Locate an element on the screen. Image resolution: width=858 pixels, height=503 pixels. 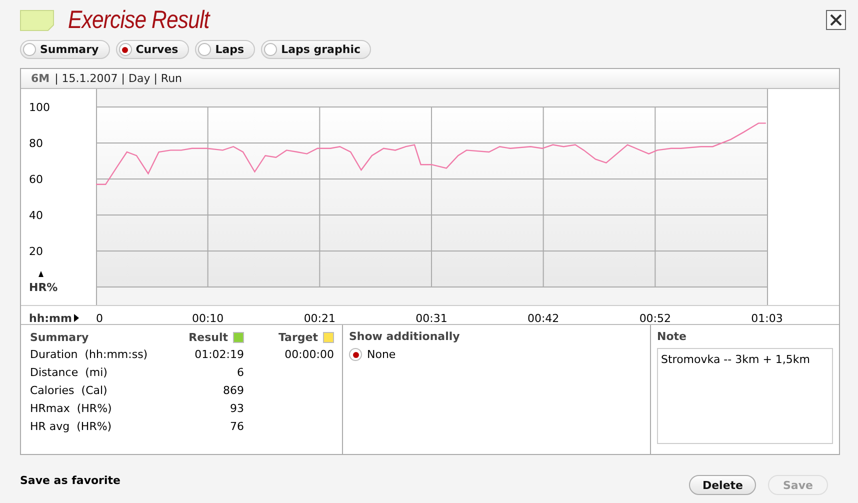
y-tick-label: 60 is located at coordinates (36, 179).